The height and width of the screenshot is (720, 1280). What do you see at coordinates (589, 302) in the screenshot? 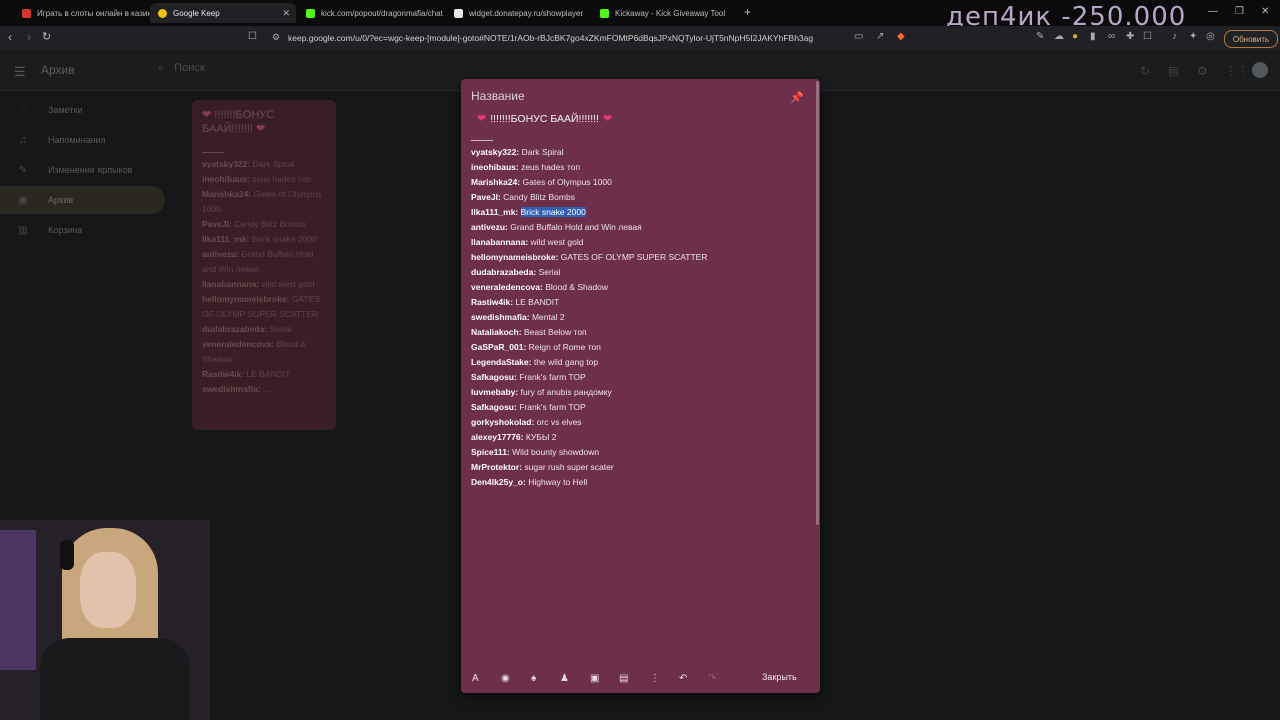
I see `note-entry: Rastiw4ik: LE BANDIT` at bounding box center [589, 302].